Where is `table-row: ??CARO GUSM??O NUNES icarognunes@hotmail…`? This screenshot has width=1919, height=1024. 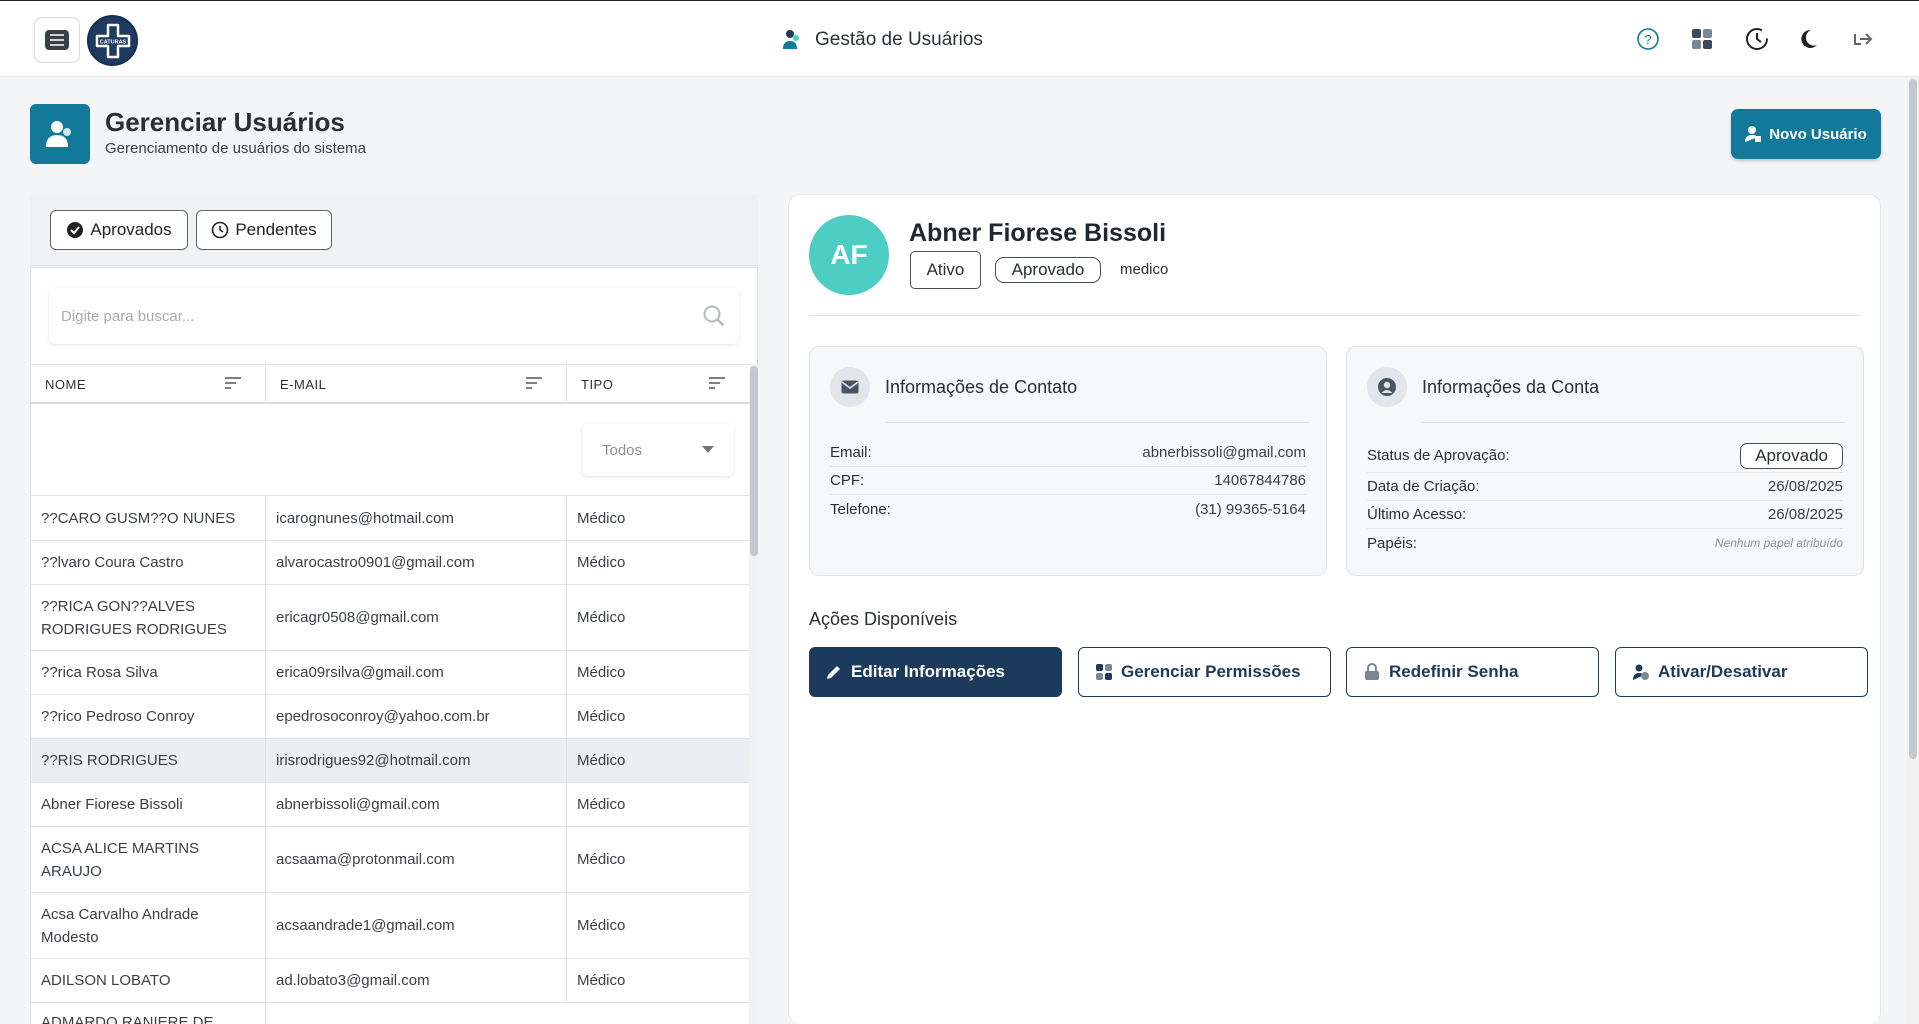
table-row: ??CARO GUSM??O NUNES icarognunes@hotmail… is located at coordinates (390, 519).